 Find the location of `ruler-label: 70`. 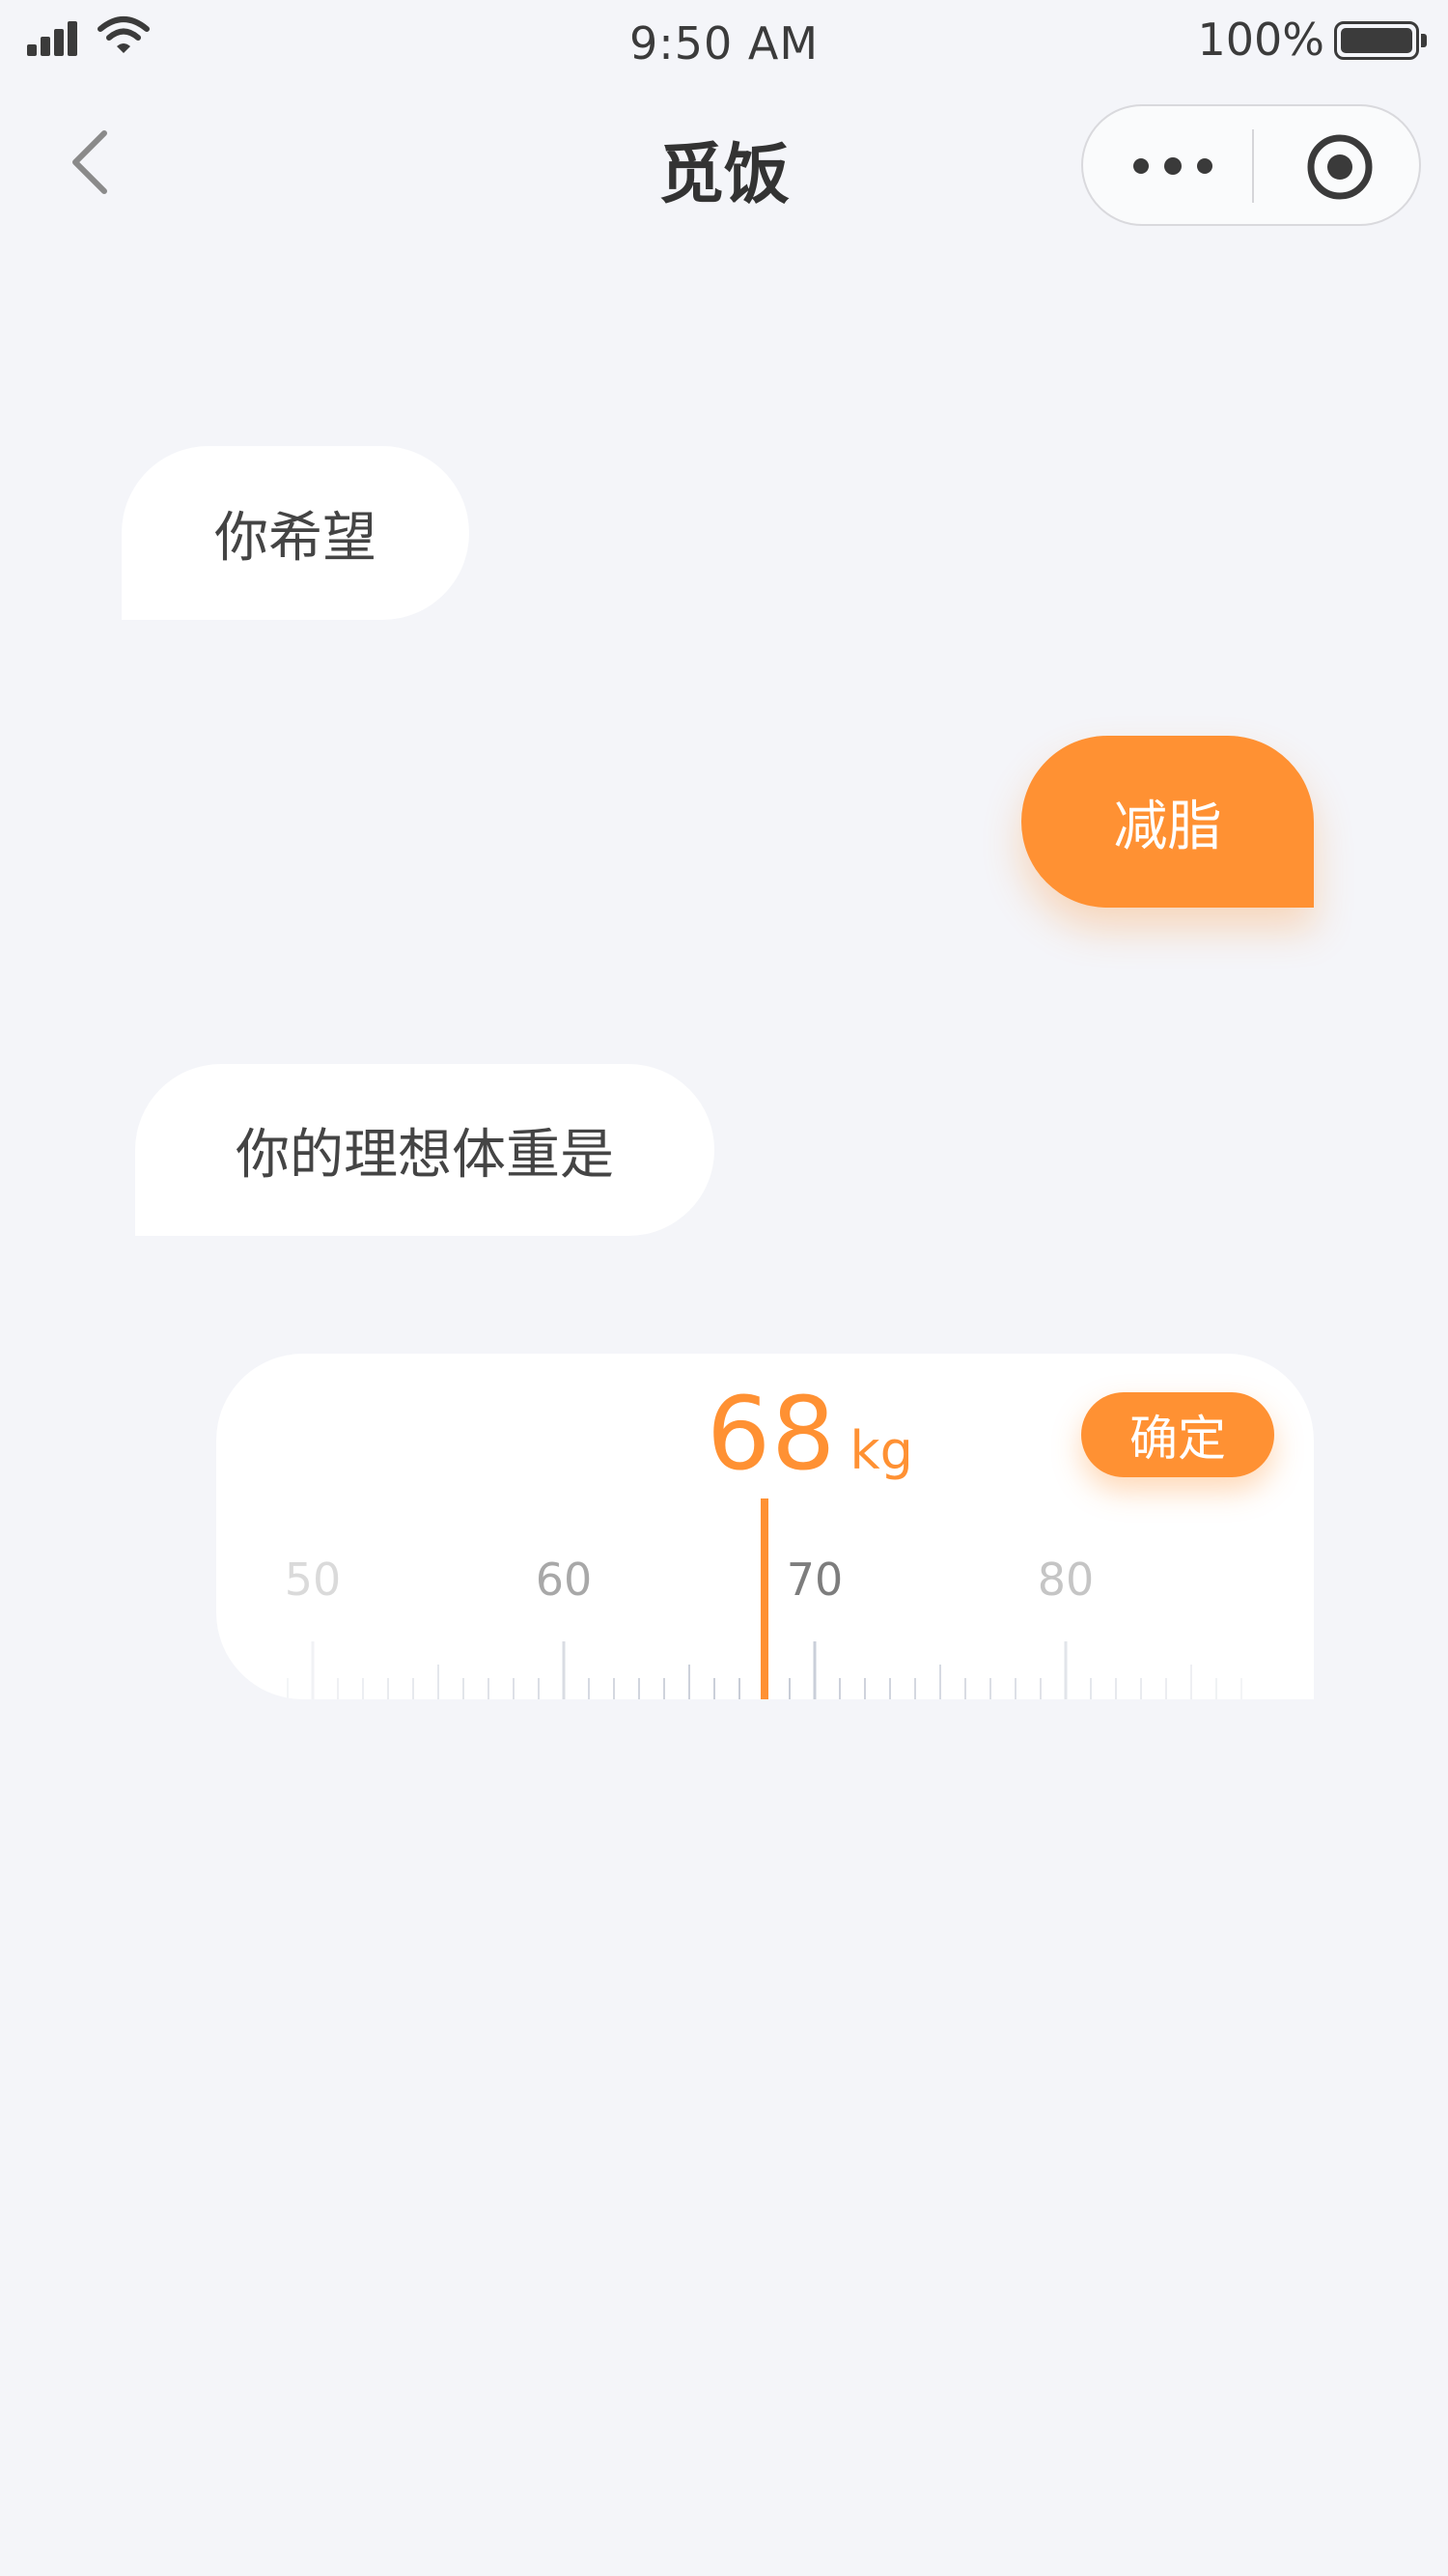

ruler-label: 70 is located at coordinates (816, 1580).